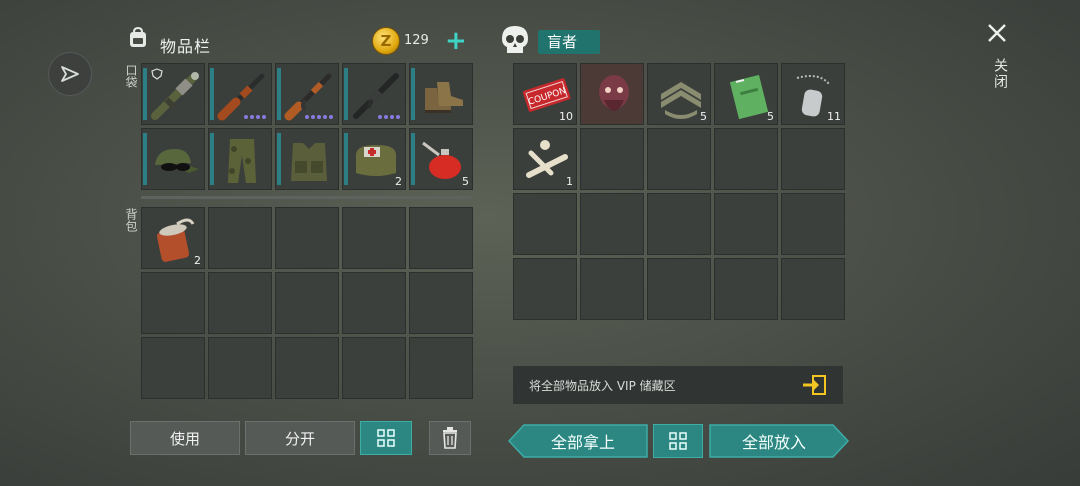  I want to click on sort-loot-button, so click(678, 441).